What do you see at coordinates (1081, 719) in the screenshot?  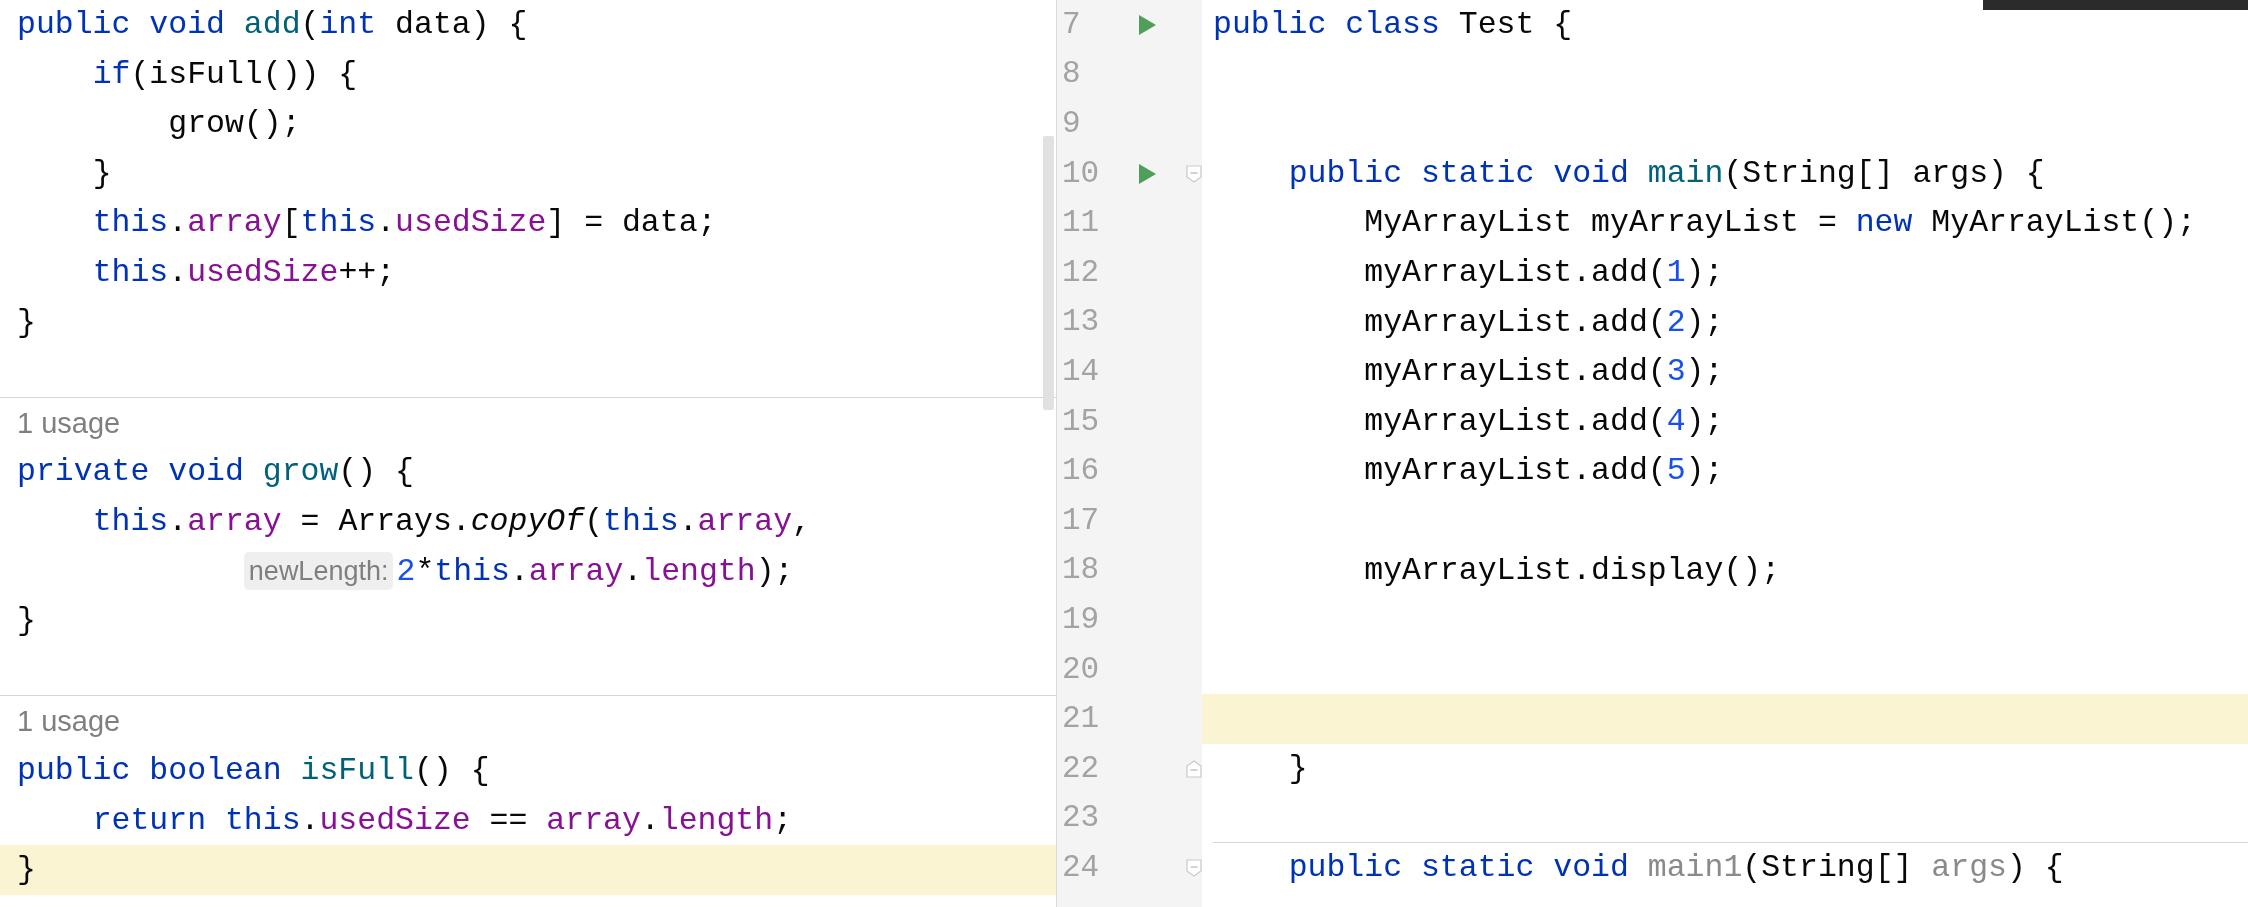 I see `line-number: 21` at bounding box center [1081, 719].